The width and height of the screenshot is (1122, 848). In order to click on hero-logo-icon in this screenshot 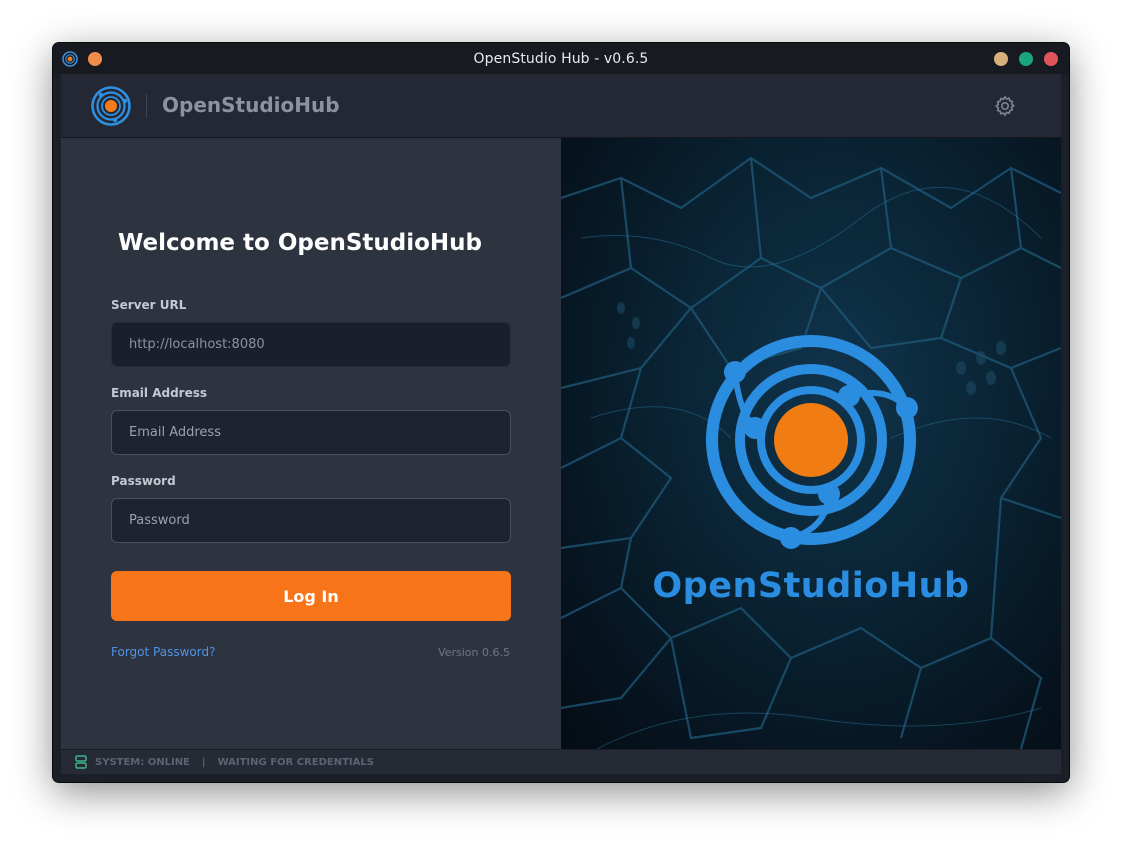, I will do `click(812, 442)`.